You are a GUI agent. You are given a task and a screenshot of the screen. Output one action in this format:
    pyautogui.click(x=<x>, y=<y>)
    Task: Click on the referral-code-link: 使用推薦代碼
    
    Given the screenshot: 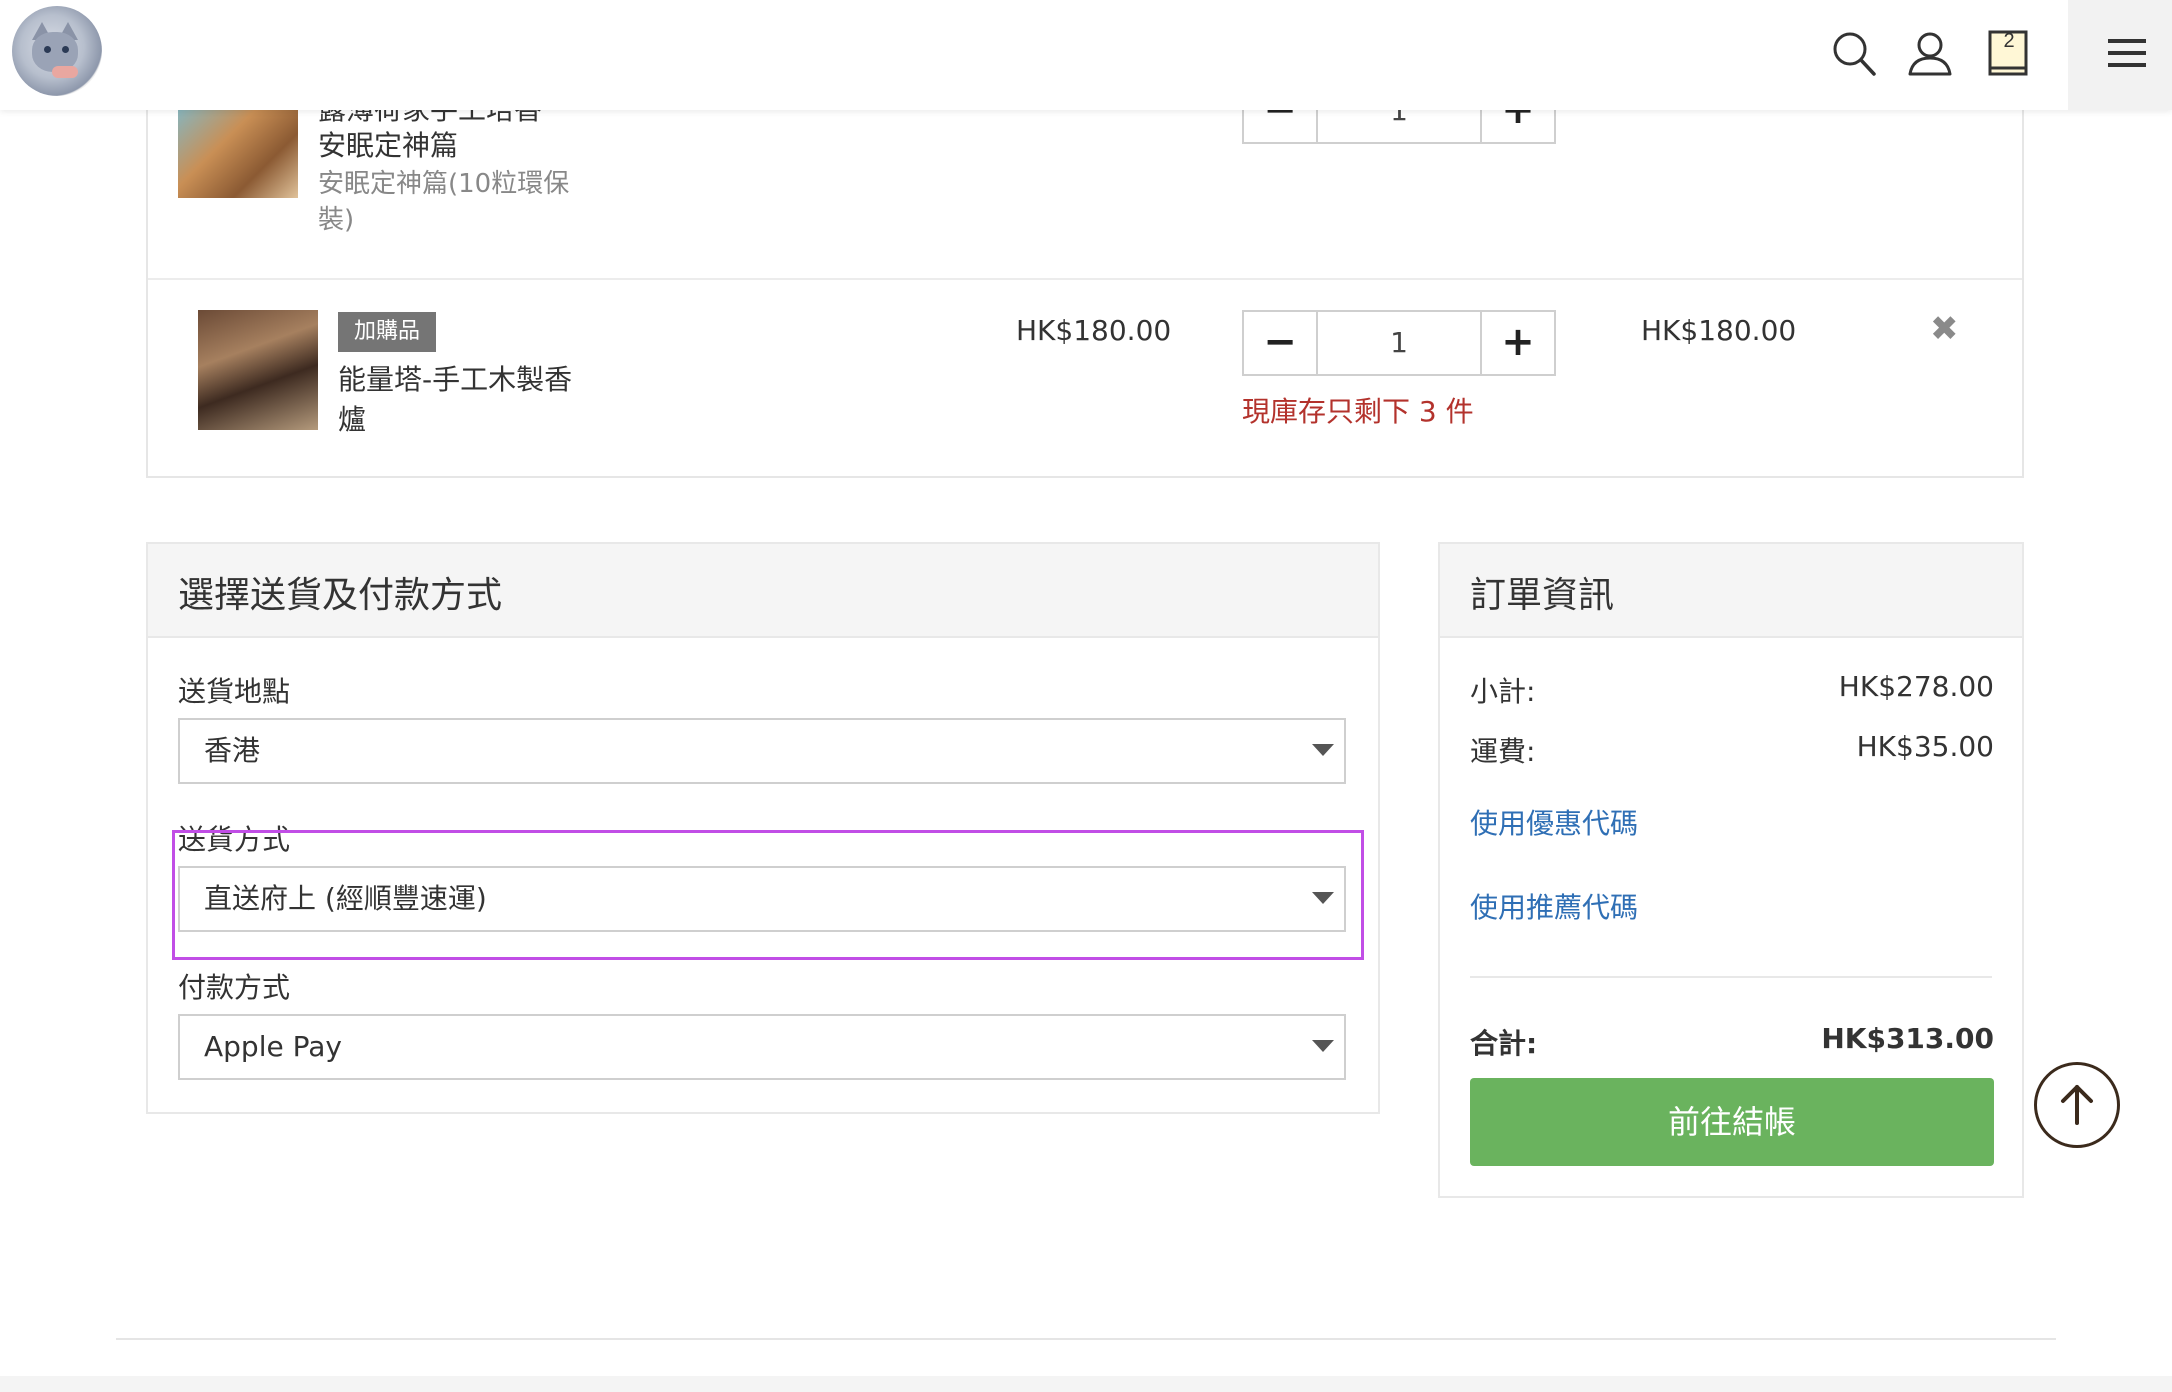 What is the action you would take?
    pyautogui.click(x=1554, y=906)
    